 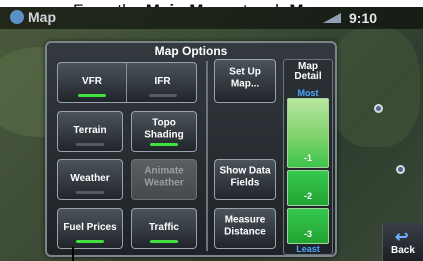 I want to click on measure-label: Measure Distance, so click(x=245, y=226).